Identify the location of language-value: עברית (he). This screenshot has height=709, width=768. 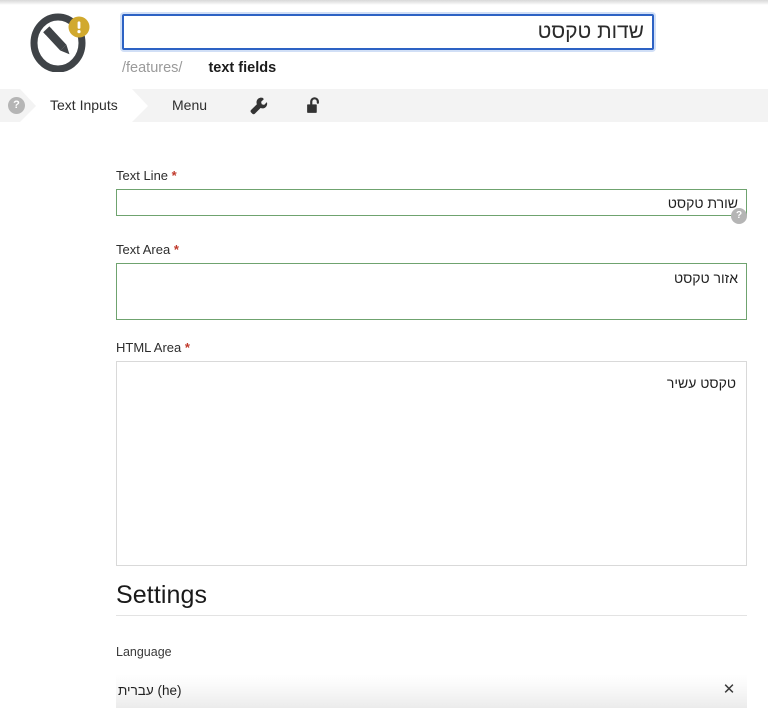
(150, 690).